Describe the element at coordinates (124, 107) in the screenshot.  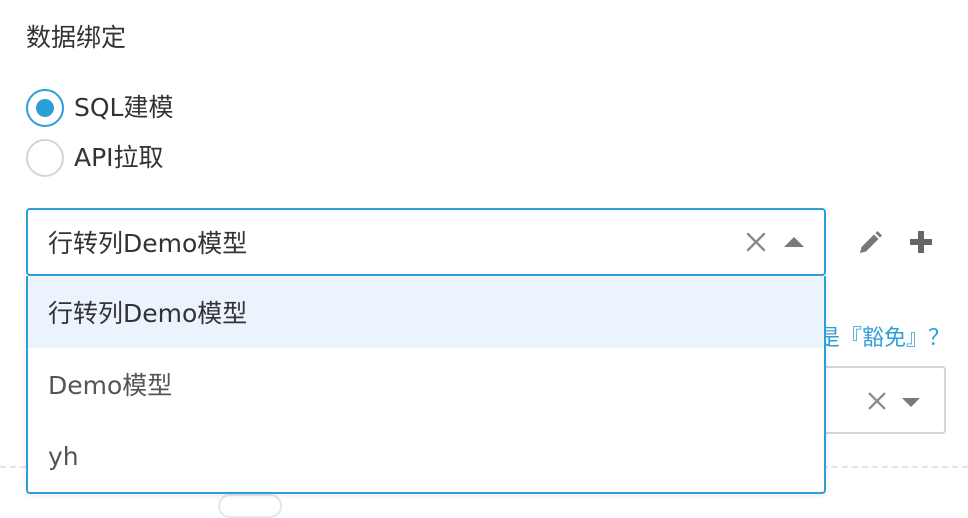
I see `radio-label-sql: SQL建模` at that location.